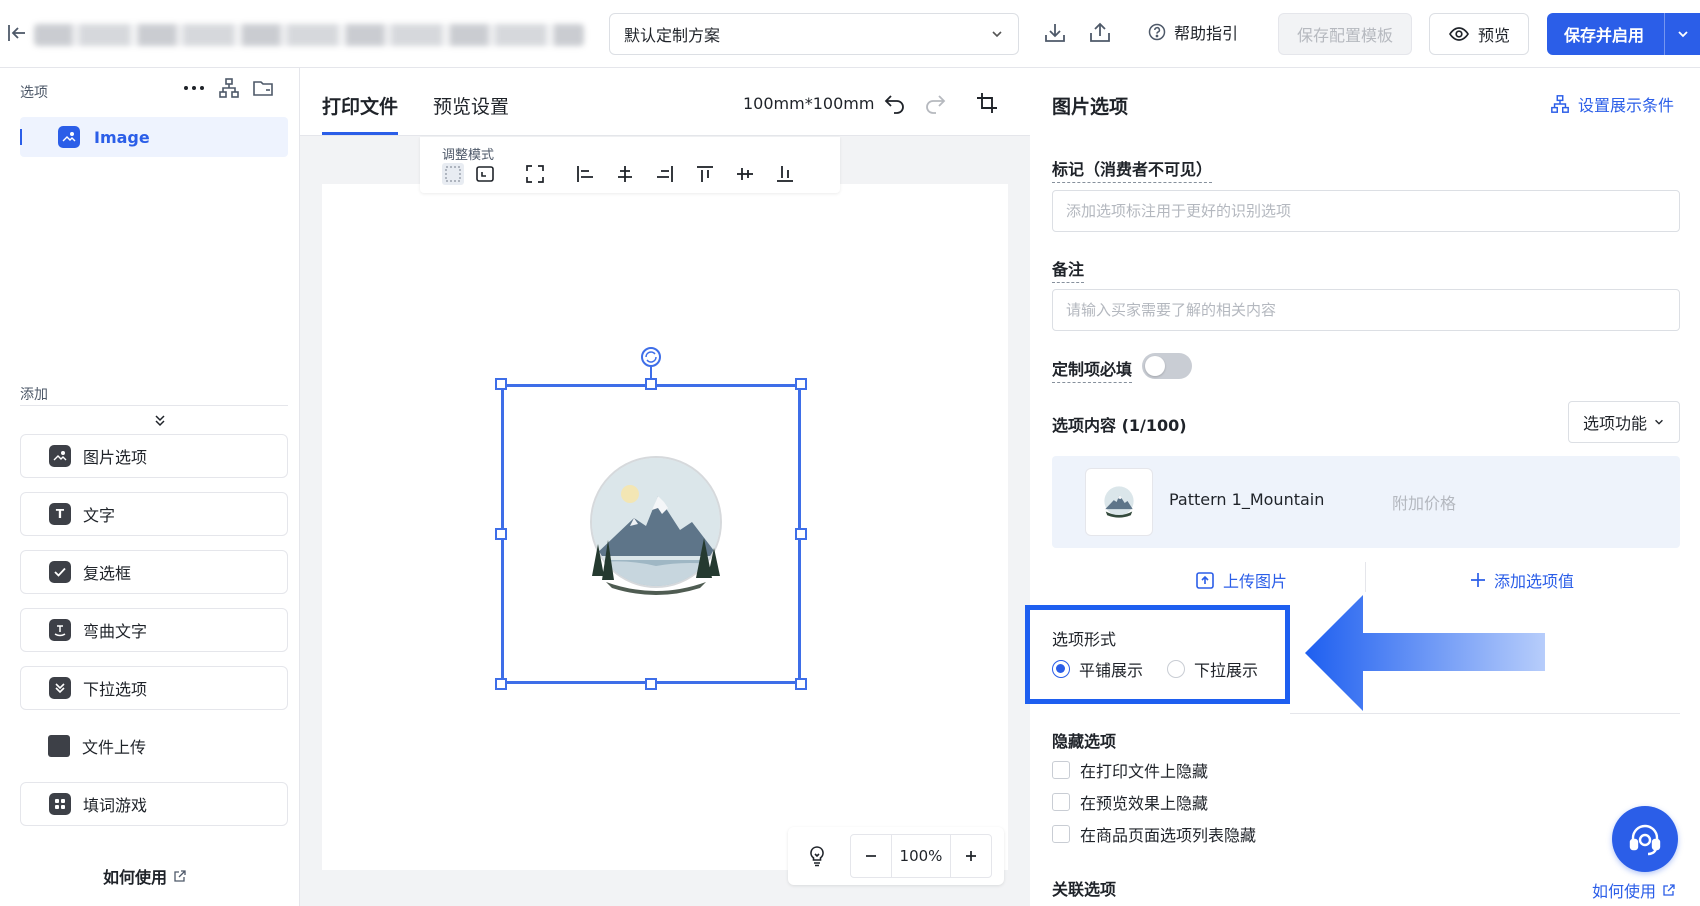  What do you see at coordinates (1366, 502) in the screenshot?
I see `option-value-row: Pattern 1_Mountain 附加价格` at bounding box center [1366, 502].